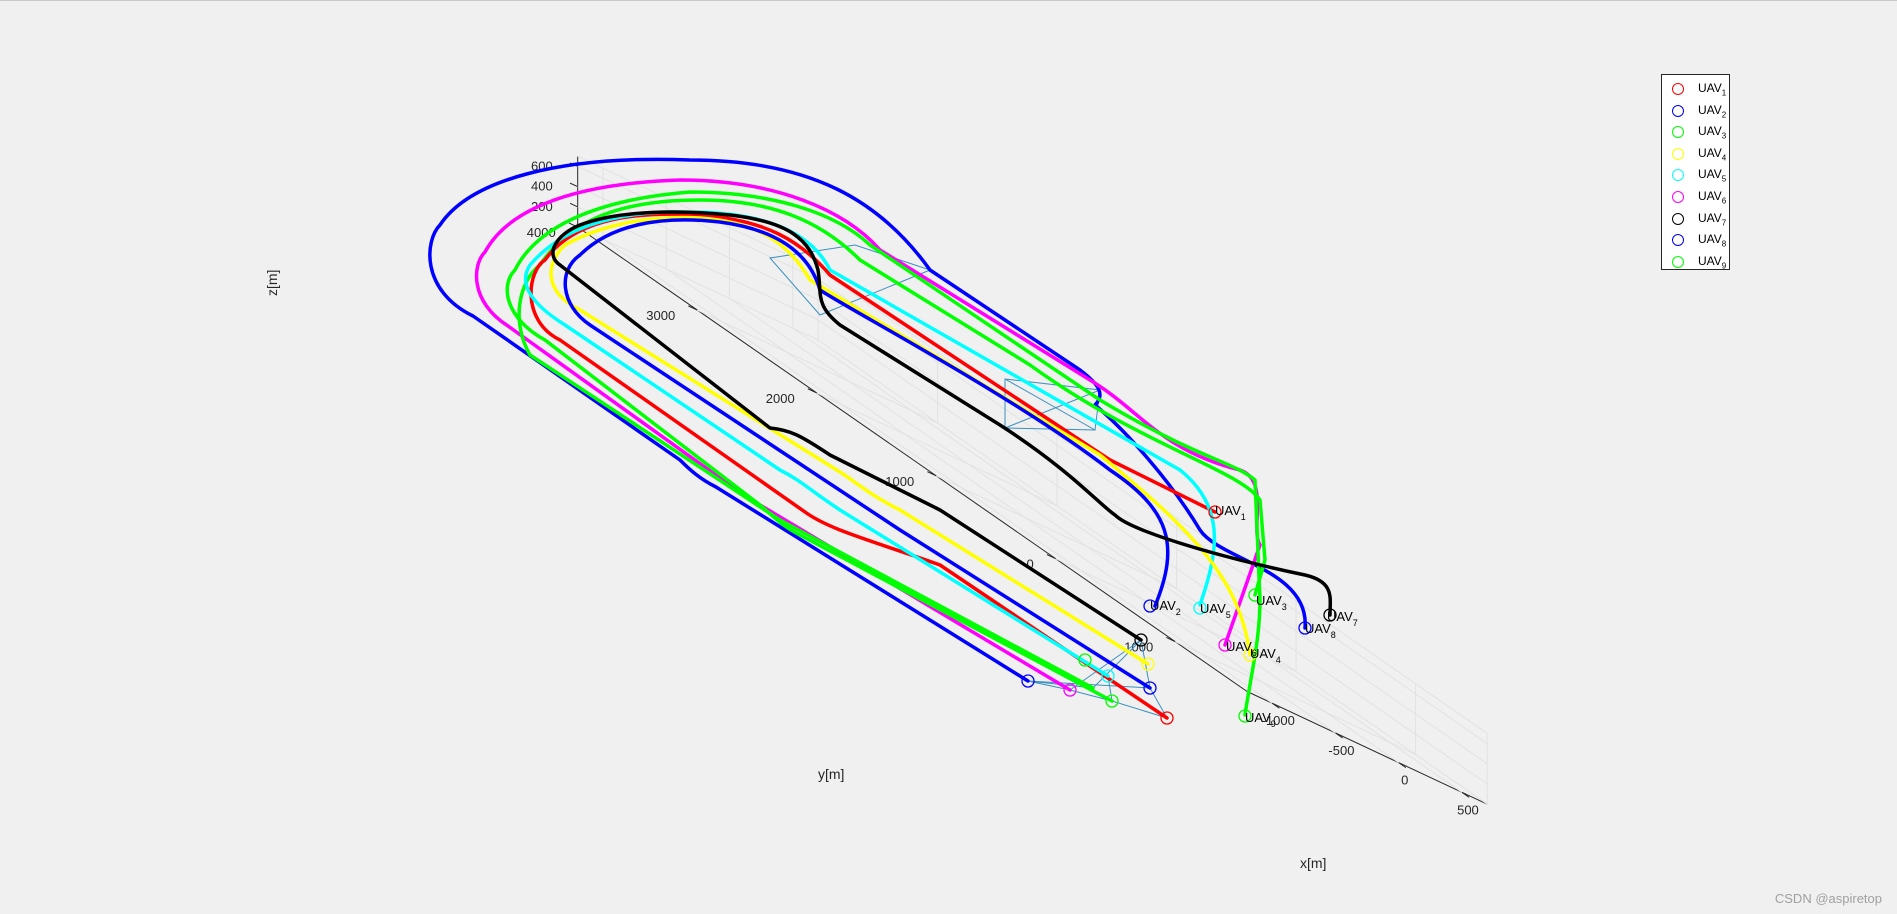  Describe the element at coordinates (1230, 512) in the screenshot. I see `uav-label-1: UAV1` at that location.